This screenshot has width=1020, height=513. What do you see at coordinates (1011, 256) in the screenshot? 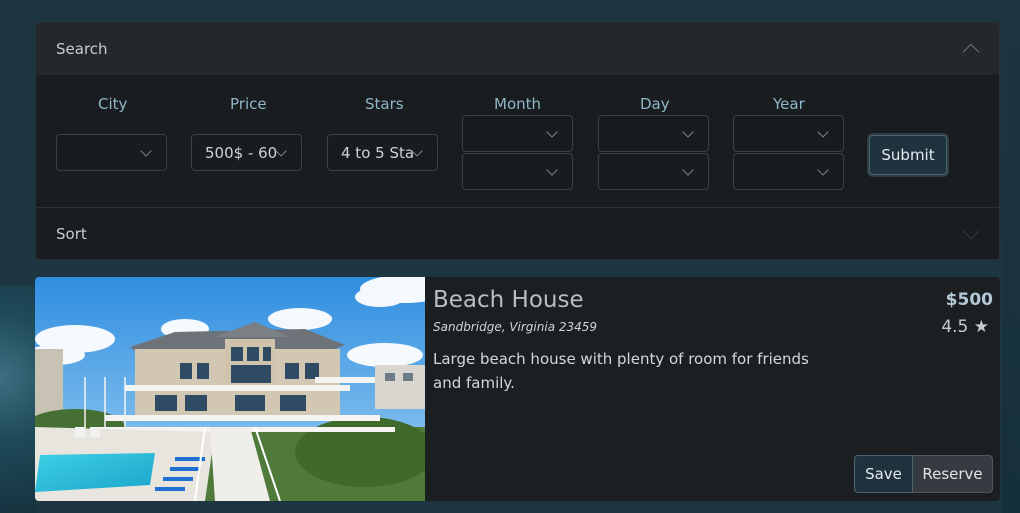
I see `background-edge` at bounding box center [1011, 256].